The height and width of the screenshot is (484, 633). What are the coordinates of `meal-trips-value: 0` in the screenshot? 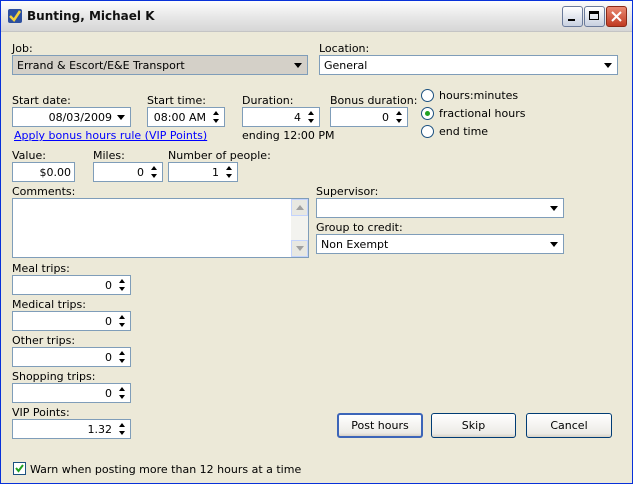 It's located at (108, 285).